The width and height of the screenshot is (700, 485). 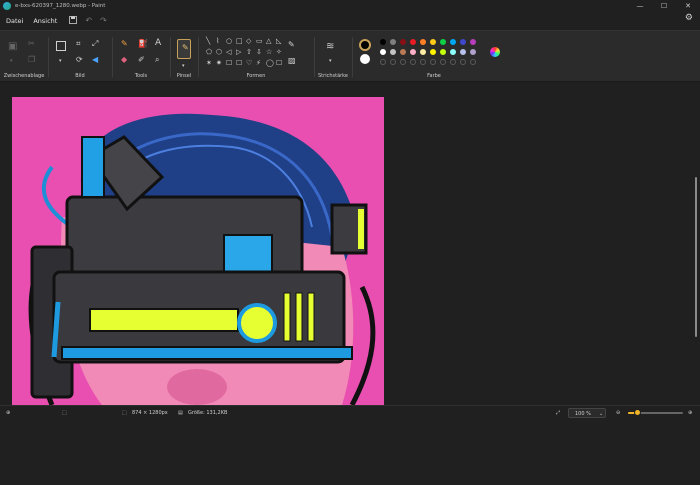 I want to click on shape-item: ⬠, so click(x=209, y=52).